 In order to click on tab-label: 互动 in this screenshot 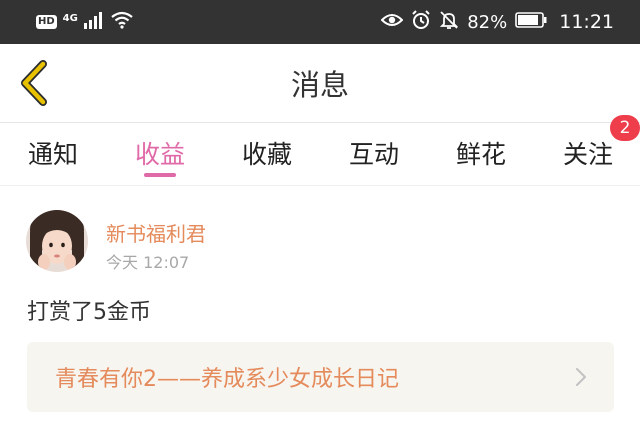, I will do `click(373, 154)`.